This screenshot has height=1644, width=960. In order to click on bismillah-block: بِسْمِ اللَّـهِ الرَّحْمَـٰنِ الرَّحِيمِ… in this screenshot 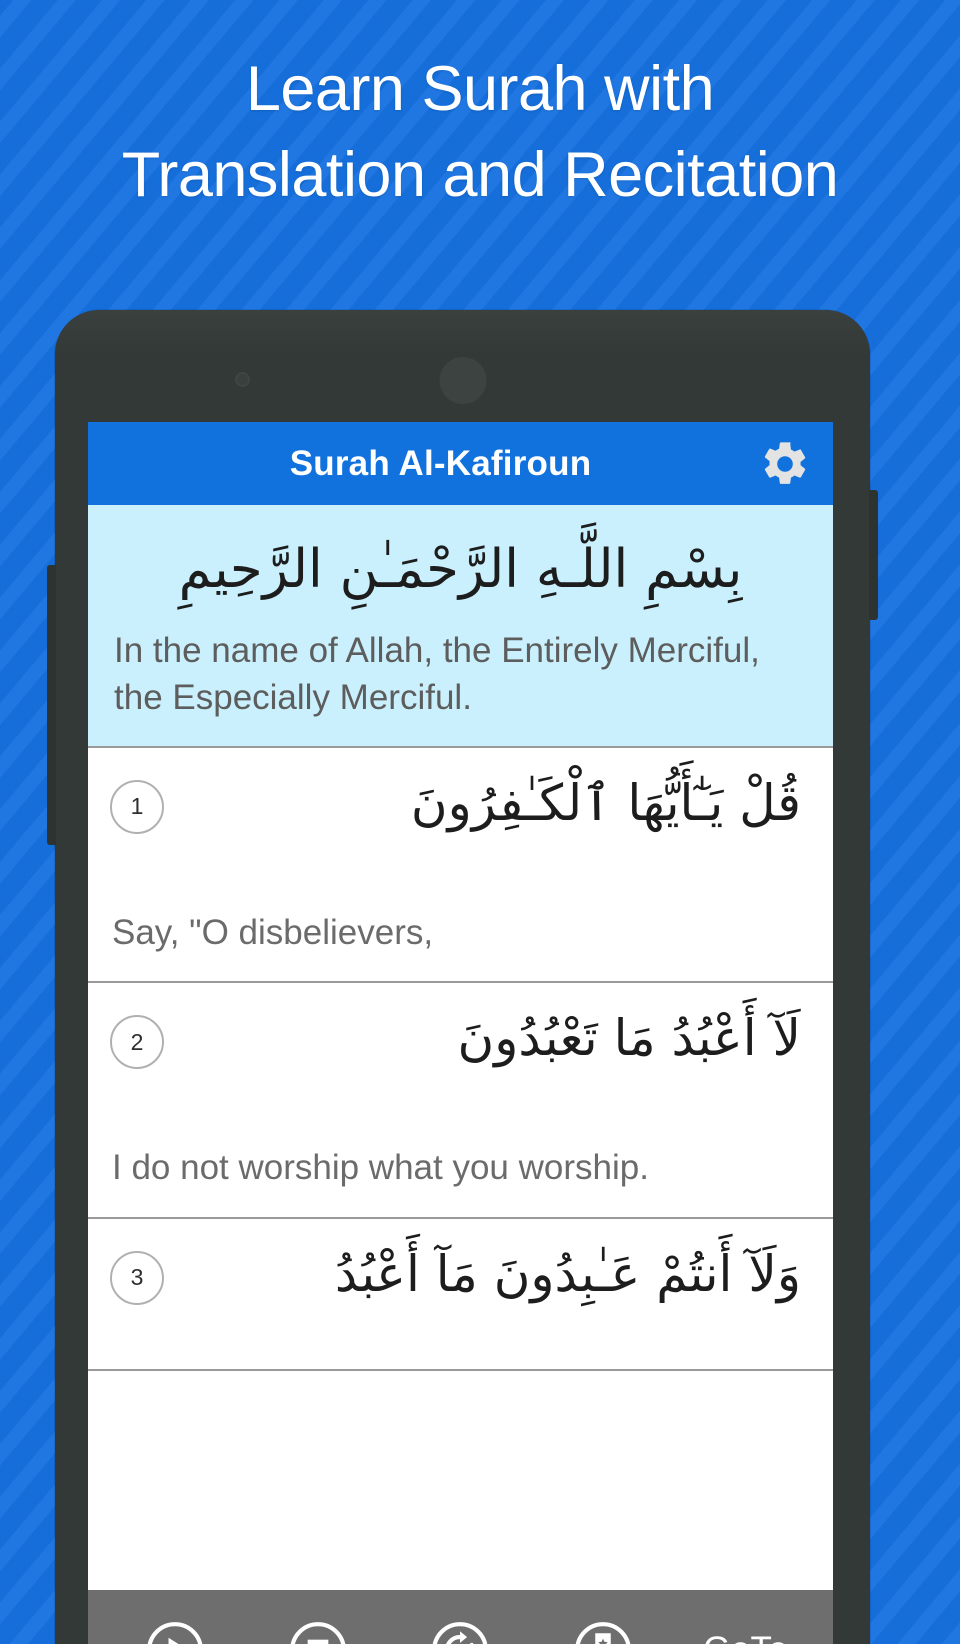, I will do `click(460, 626)`.